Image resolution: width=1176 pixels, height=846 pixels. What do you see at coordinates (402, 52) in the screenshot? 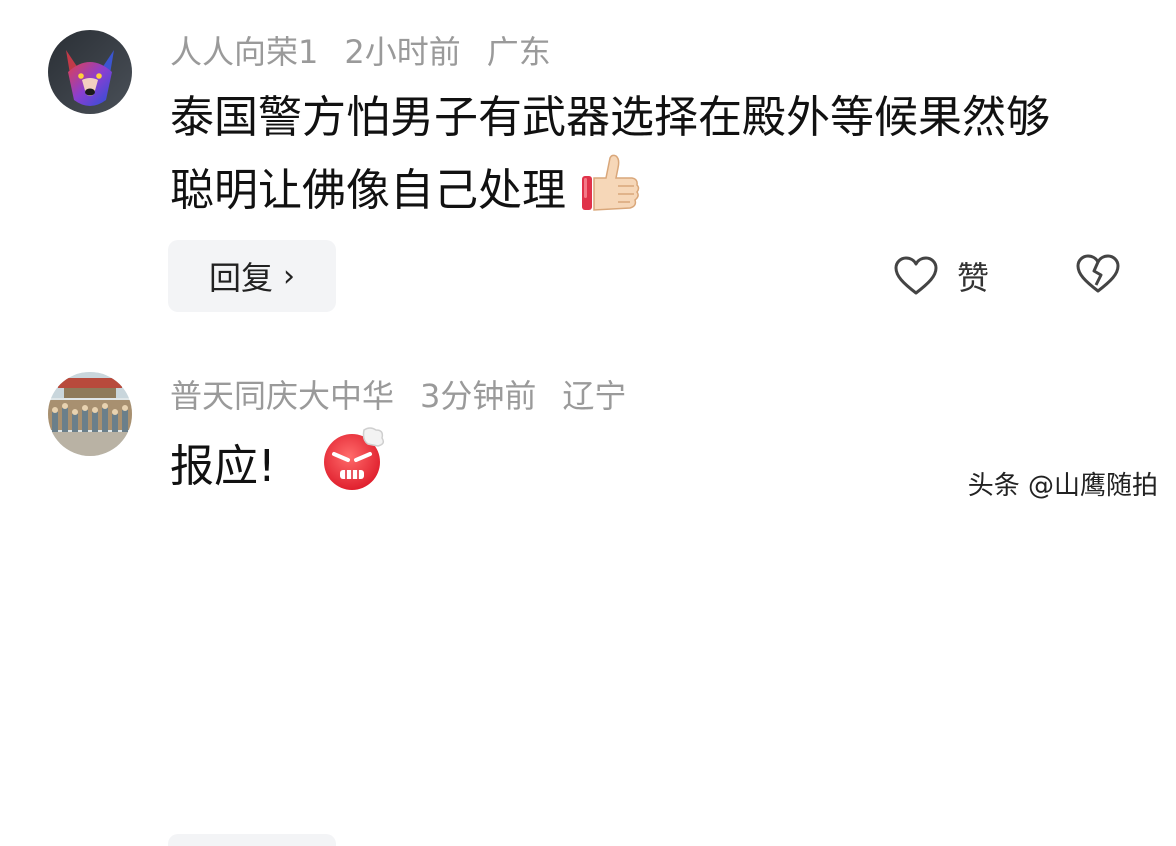
I see `timestamp: 2小时前` at bounding box center [402, 52].